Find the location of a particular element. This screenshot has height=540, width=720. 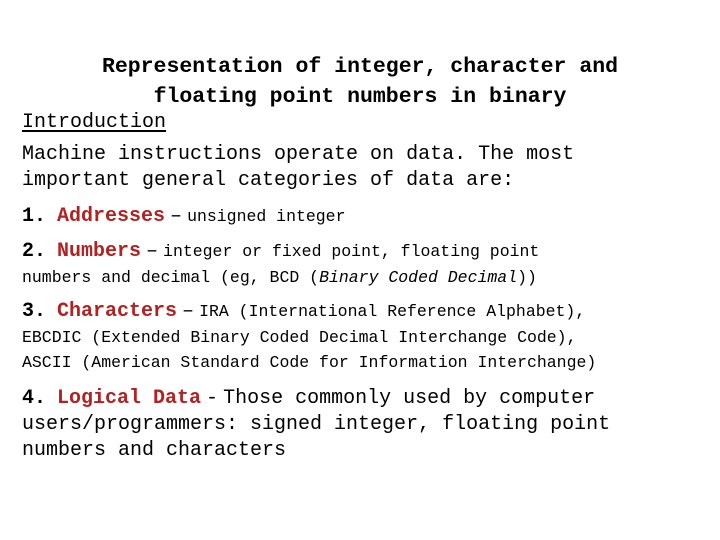

list-item-keyword: Addresses is located at coordinates (111, 216).